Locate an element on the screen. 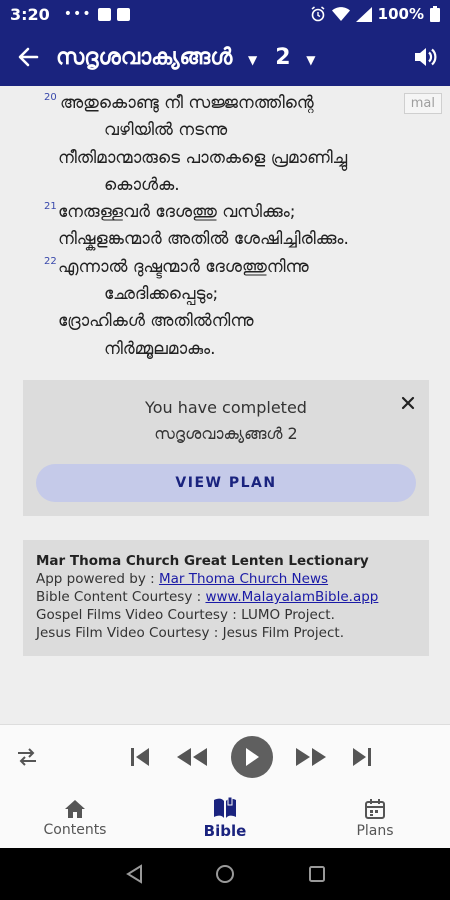 The width and height of the screenshot is (450, 900). app-bar: സദൃശവാക്യങ്ങൾ ▼ 2 ▼ is located at coordinates (225, 57).